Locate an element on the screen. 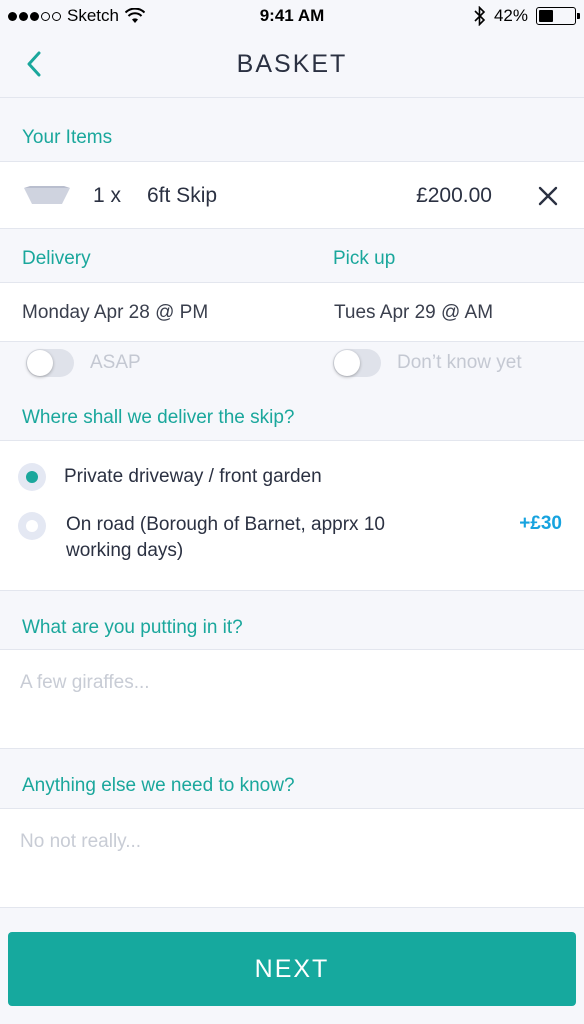  status-right: 42% is located at coordinates (527, 16).